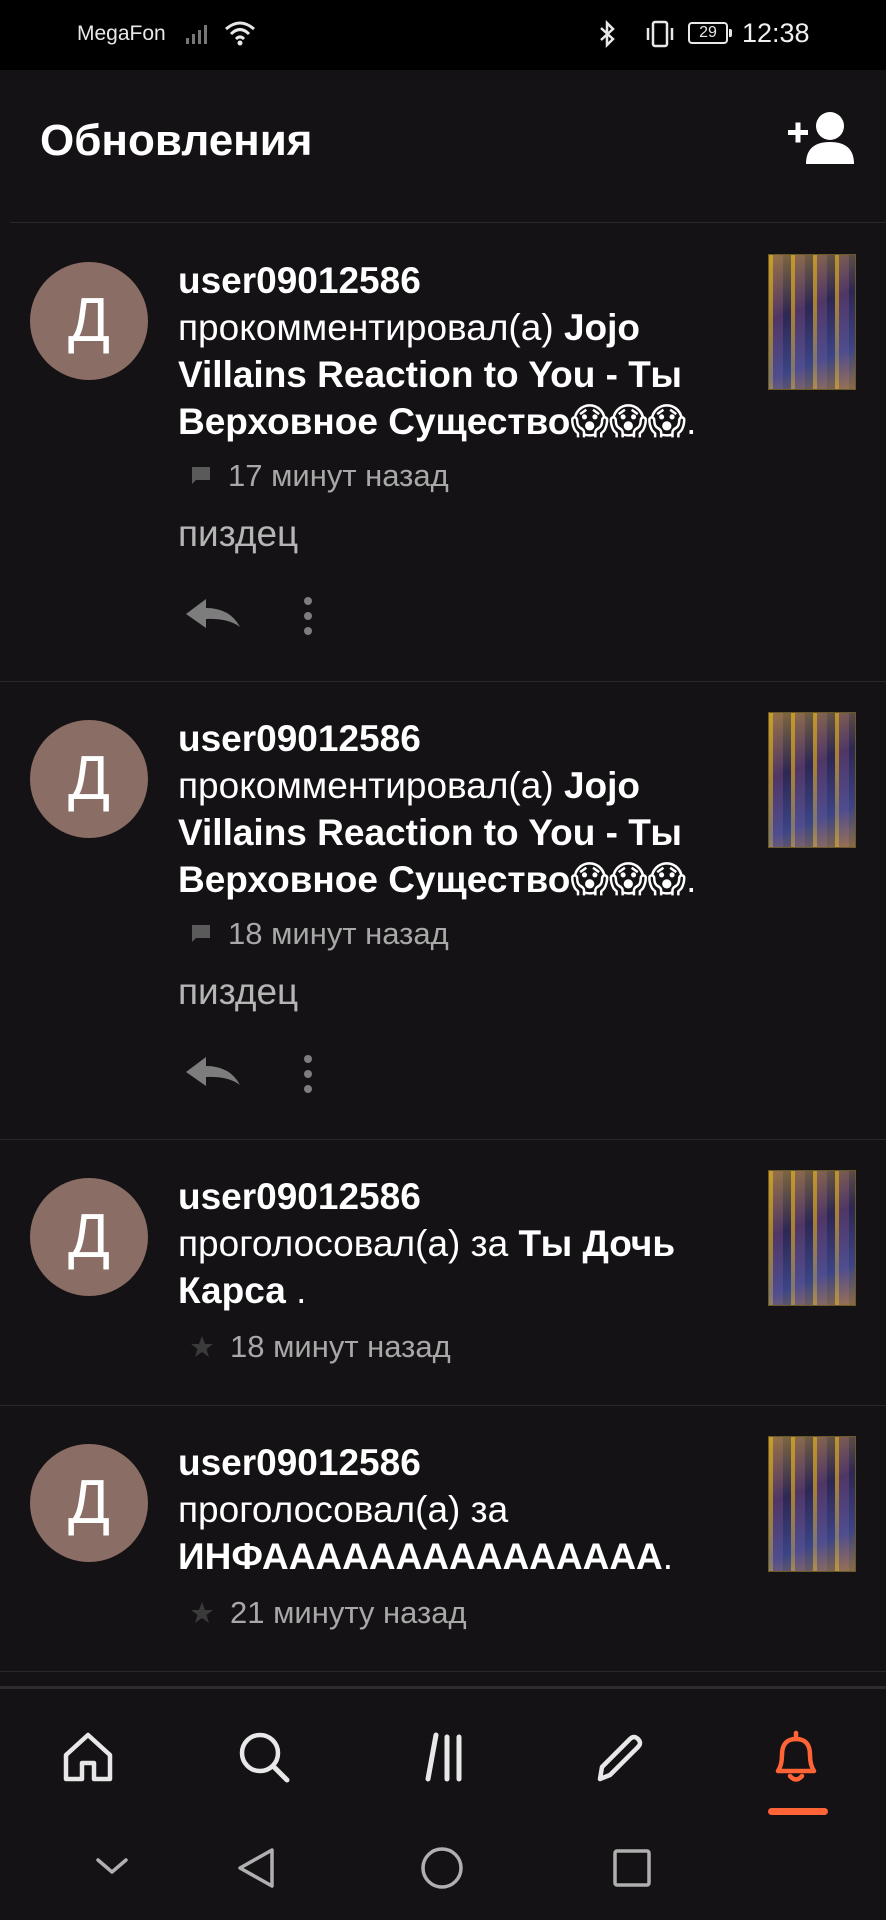 Image resolution: width=886 pixels, height=1920 pixels. What do you see at coordinates (338, 475) in the screenshot?
I see `timestamp: 17 минут назад` at bounding box center [338, 475].